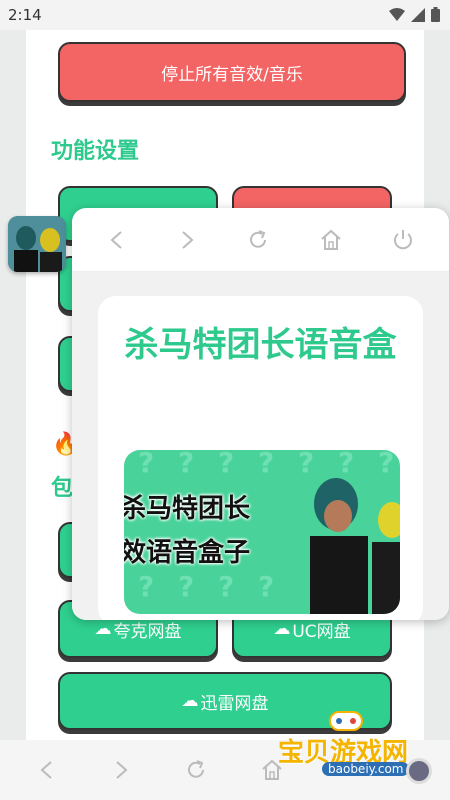 The width and height of the screenshot is (450, 800). I want to click on power-icon, so click(403, 240).